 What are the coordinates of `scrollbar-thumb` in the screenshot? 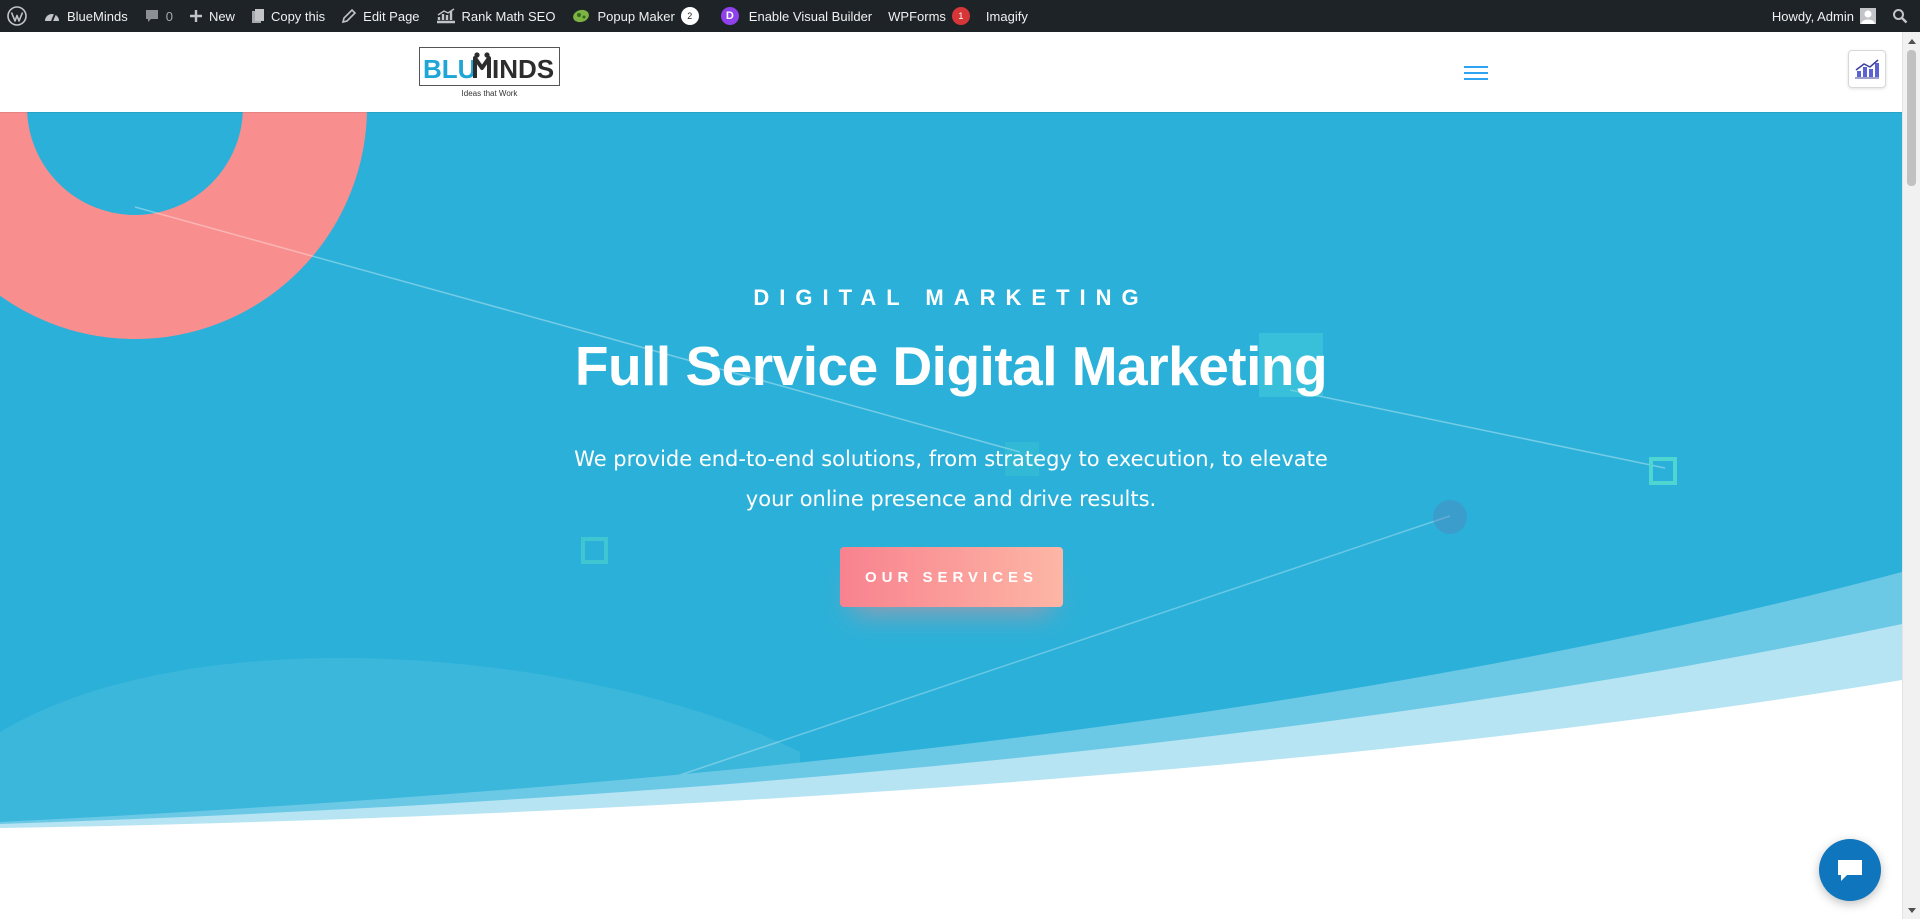 It's located at (1911, 118).